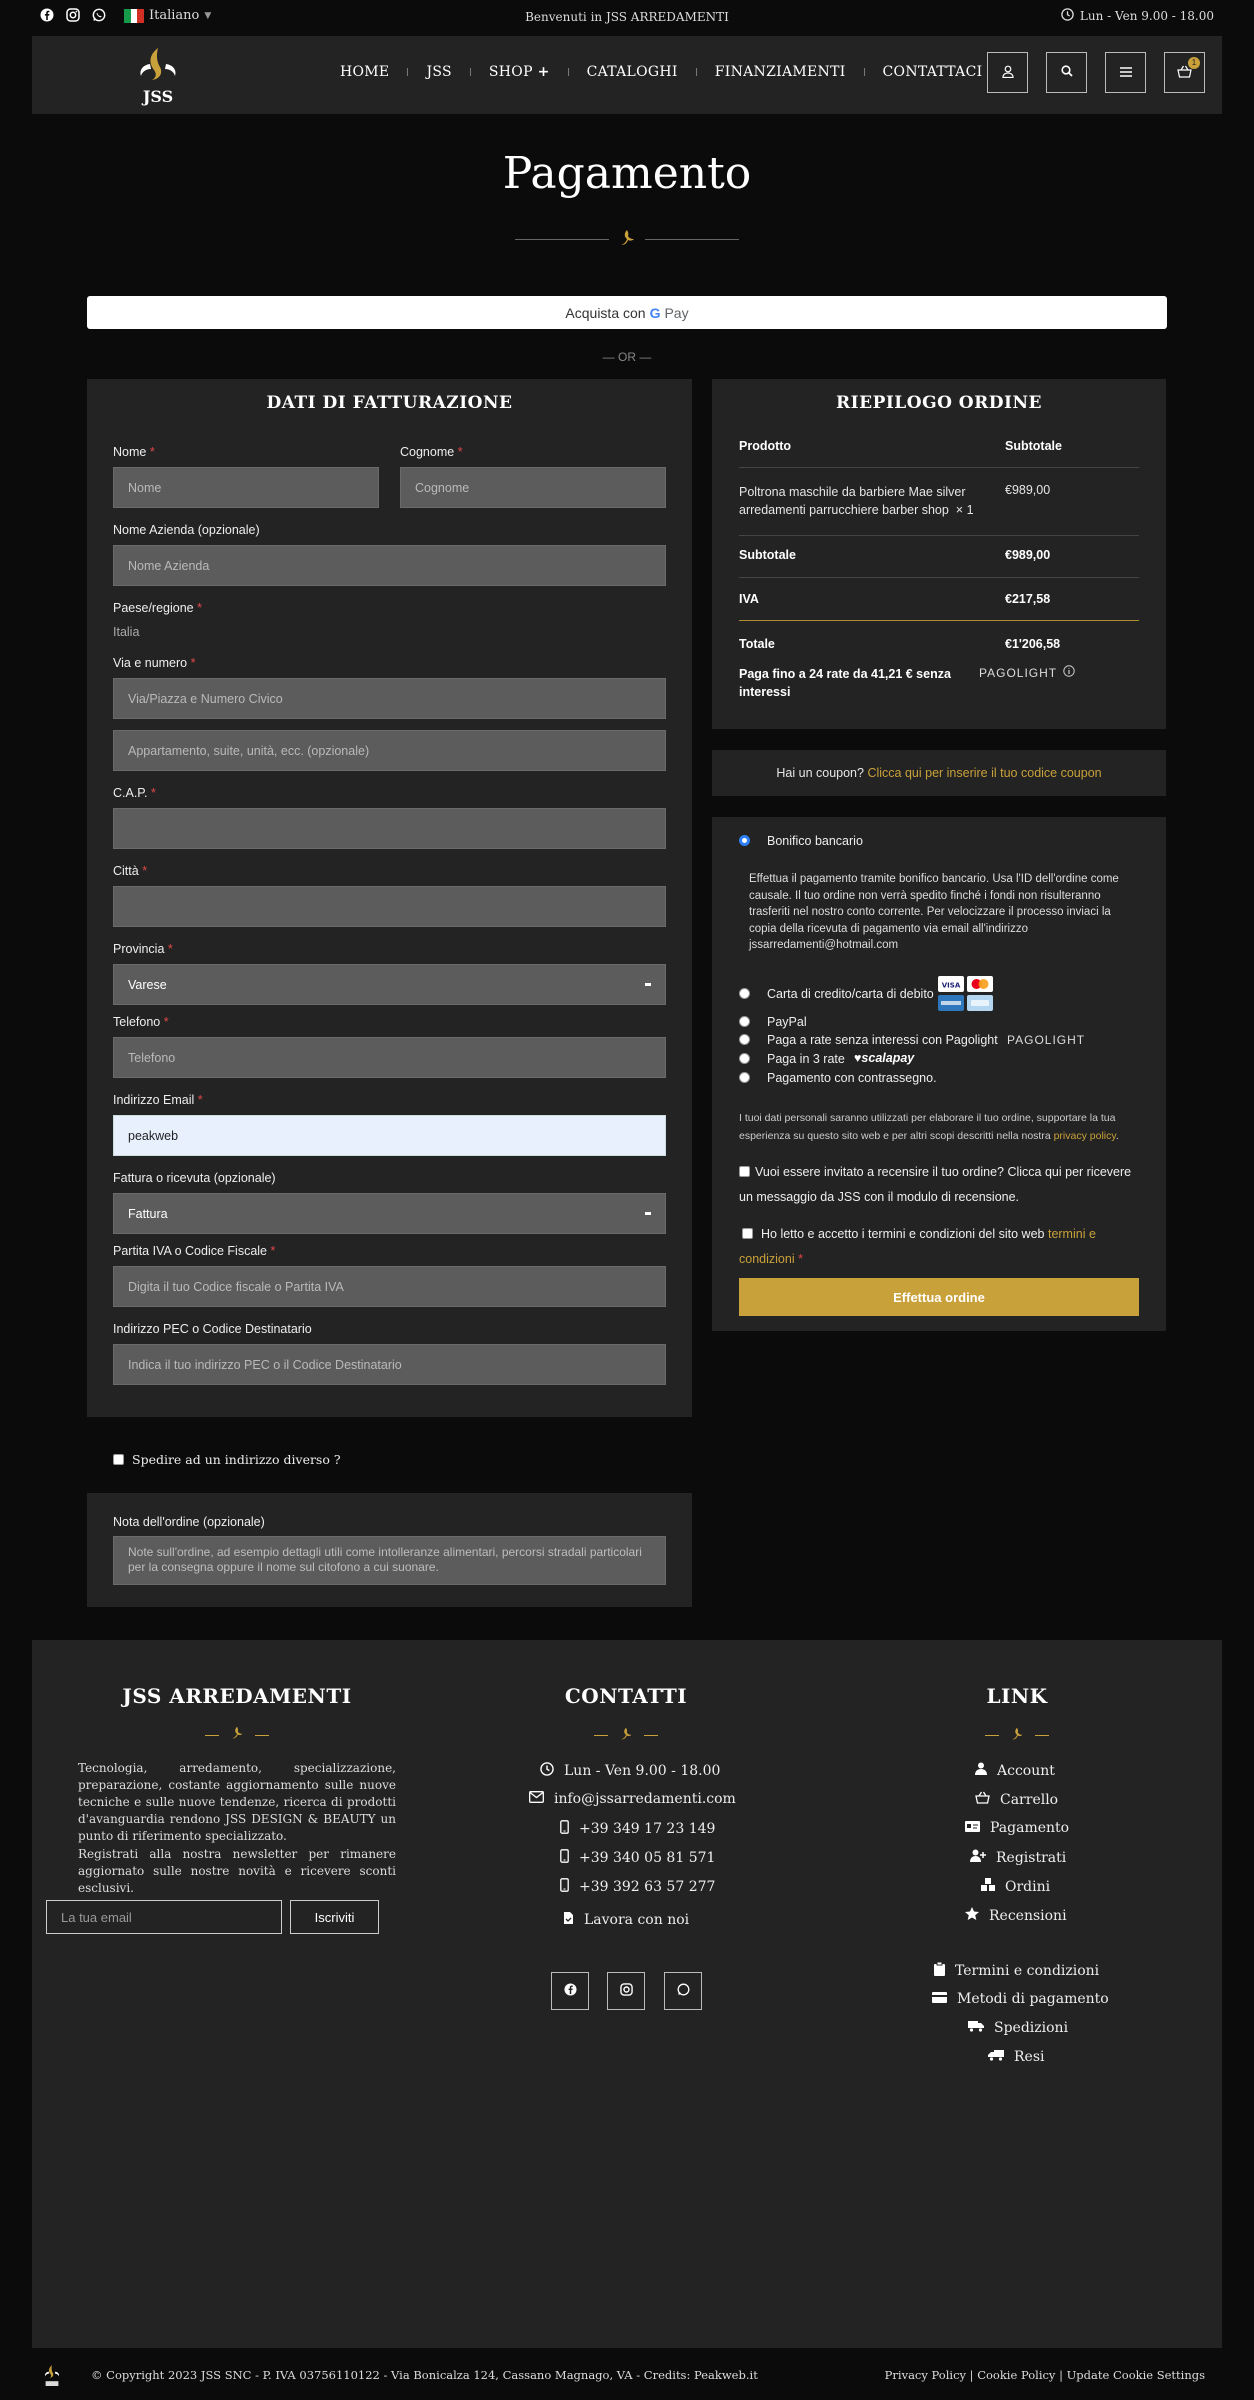 The image size is (1254, 2400). Describe the element at coordinates (246, 487) in the screenshot. I see `nome-input: Nome` at that location.